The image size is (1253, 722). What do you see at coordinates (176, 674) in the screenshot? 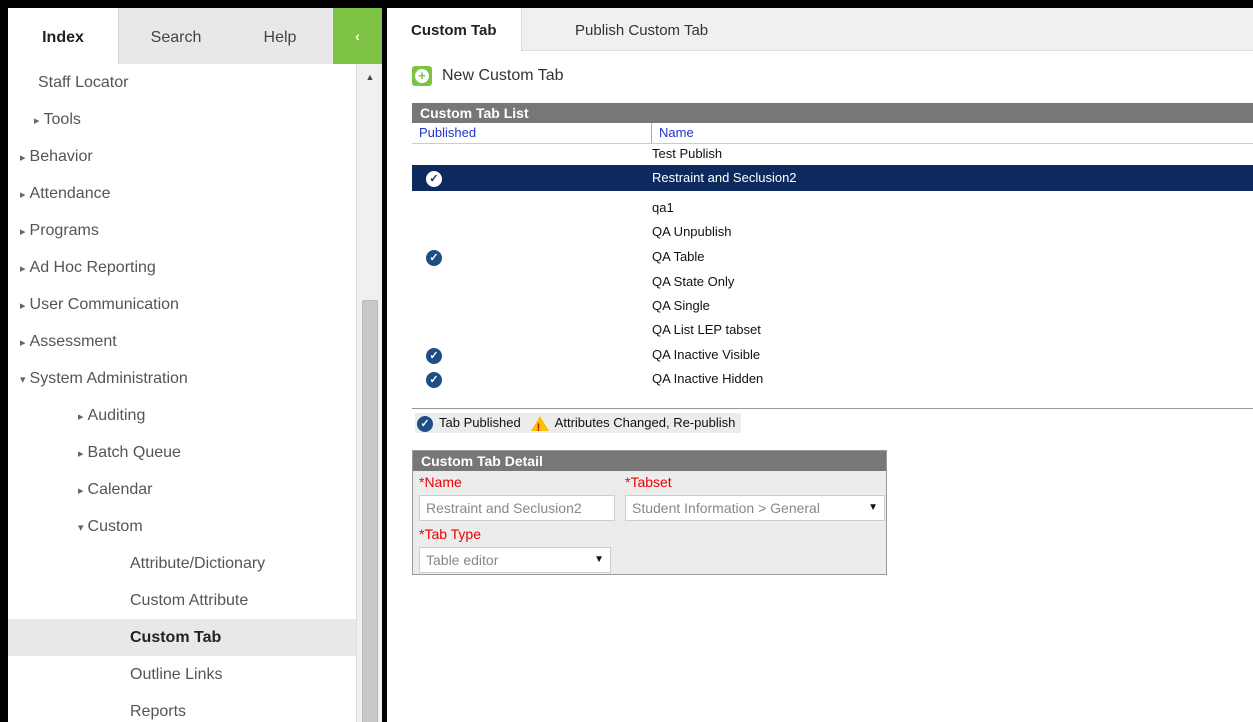
I see `nav-item-label: Outline Links` at bounding box center [176, 674].